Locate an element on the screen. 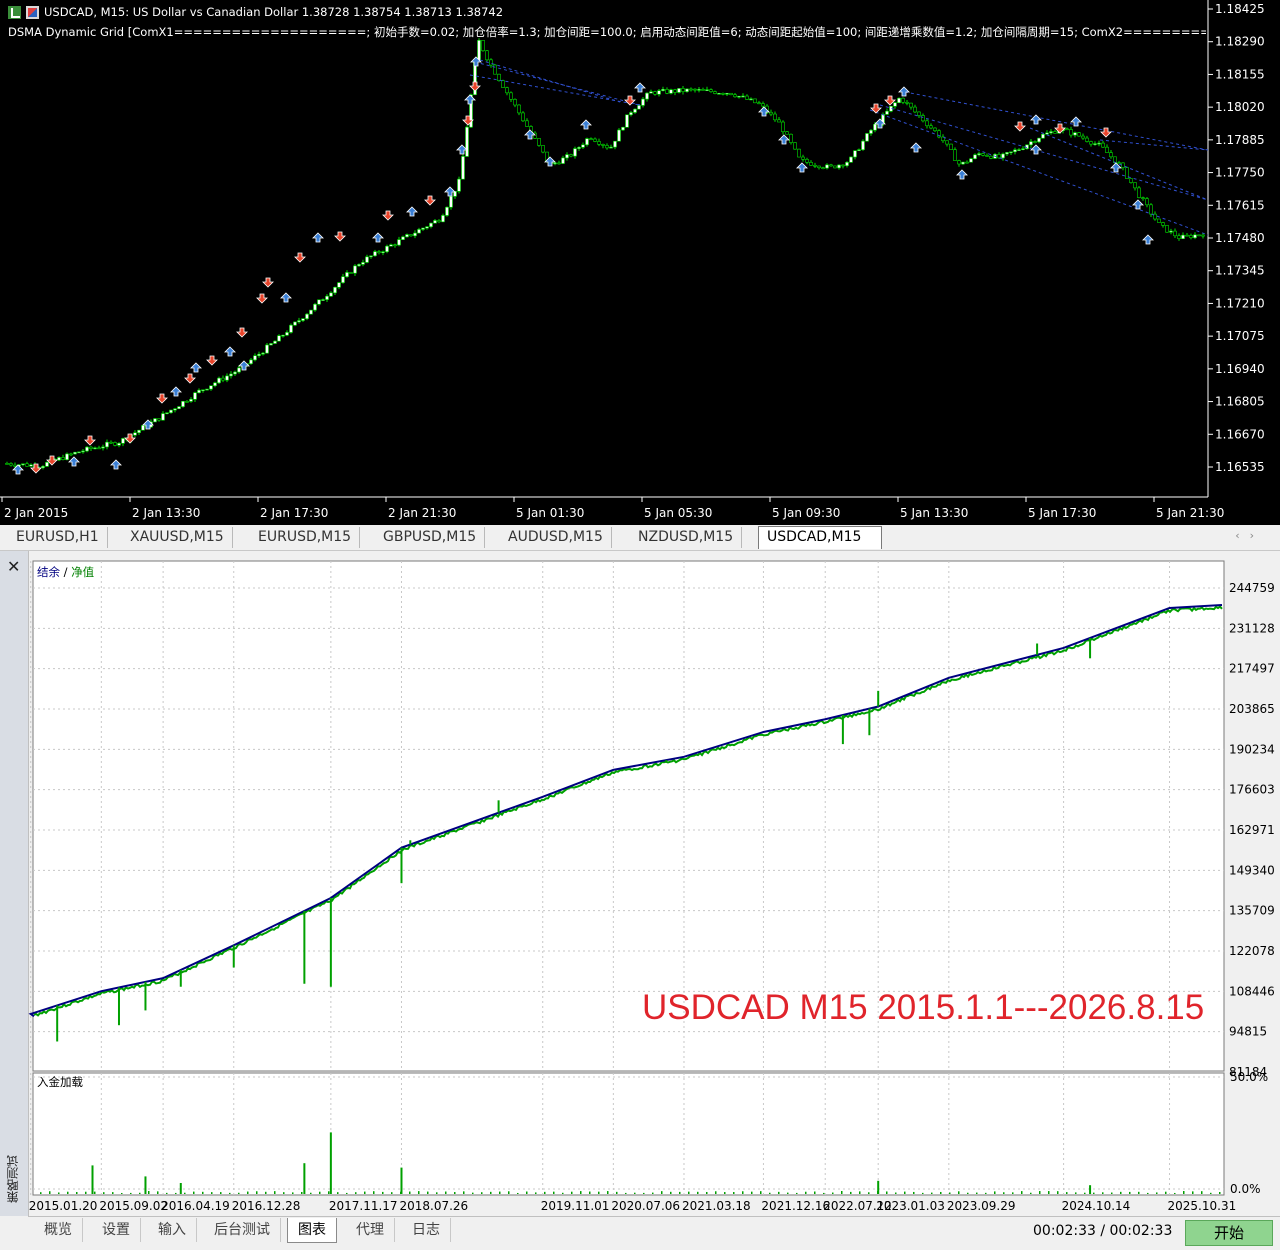 The image size is (1280, 1250). chart-flag-icon is located at coordinates (32, 12).